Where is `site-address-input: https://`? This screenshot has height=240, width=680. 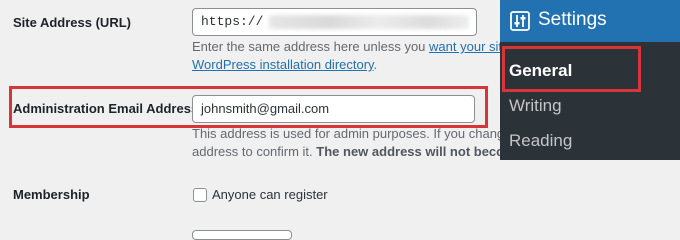 site-address-input: https:// is located at coordinates (334, 22).